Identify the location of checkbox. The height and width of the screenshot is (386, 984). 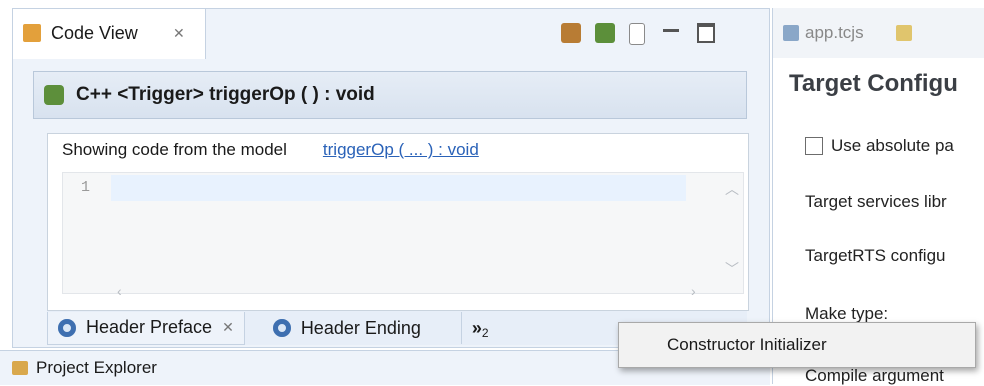
(814, 146).